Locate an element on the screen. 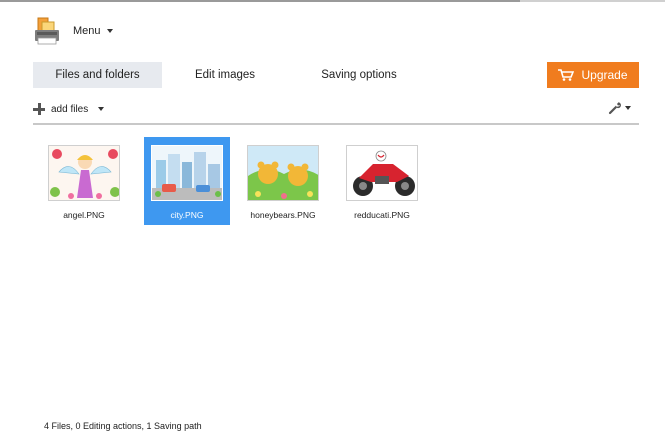 This screenshot has height=445, width=665. file-item-angel: angel.PNG is located at coordinates (84, 181).